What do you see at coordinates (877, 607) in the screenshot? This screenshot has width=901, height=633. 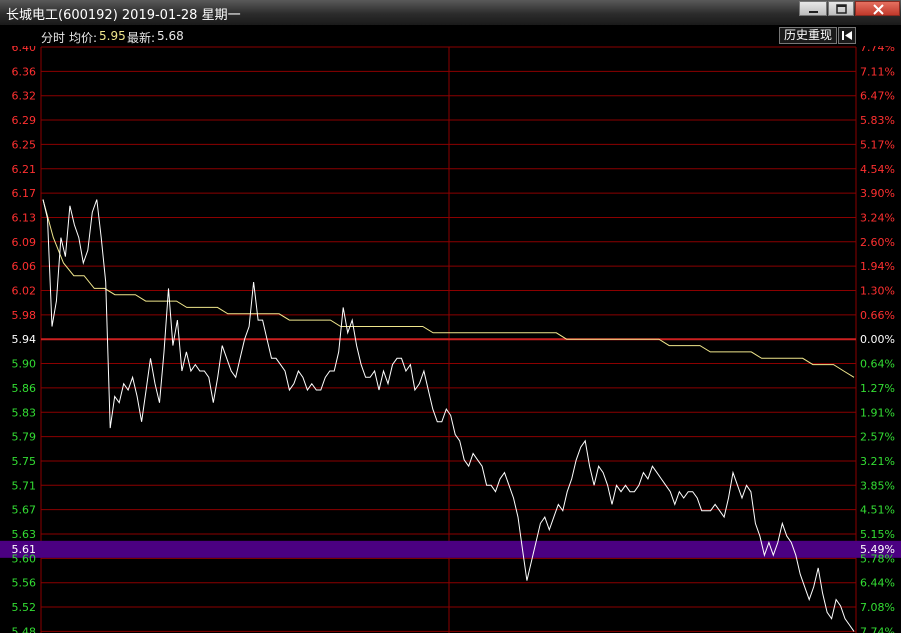 I see `right-tick-label: 7.08%` at bounding box center [877, 607].